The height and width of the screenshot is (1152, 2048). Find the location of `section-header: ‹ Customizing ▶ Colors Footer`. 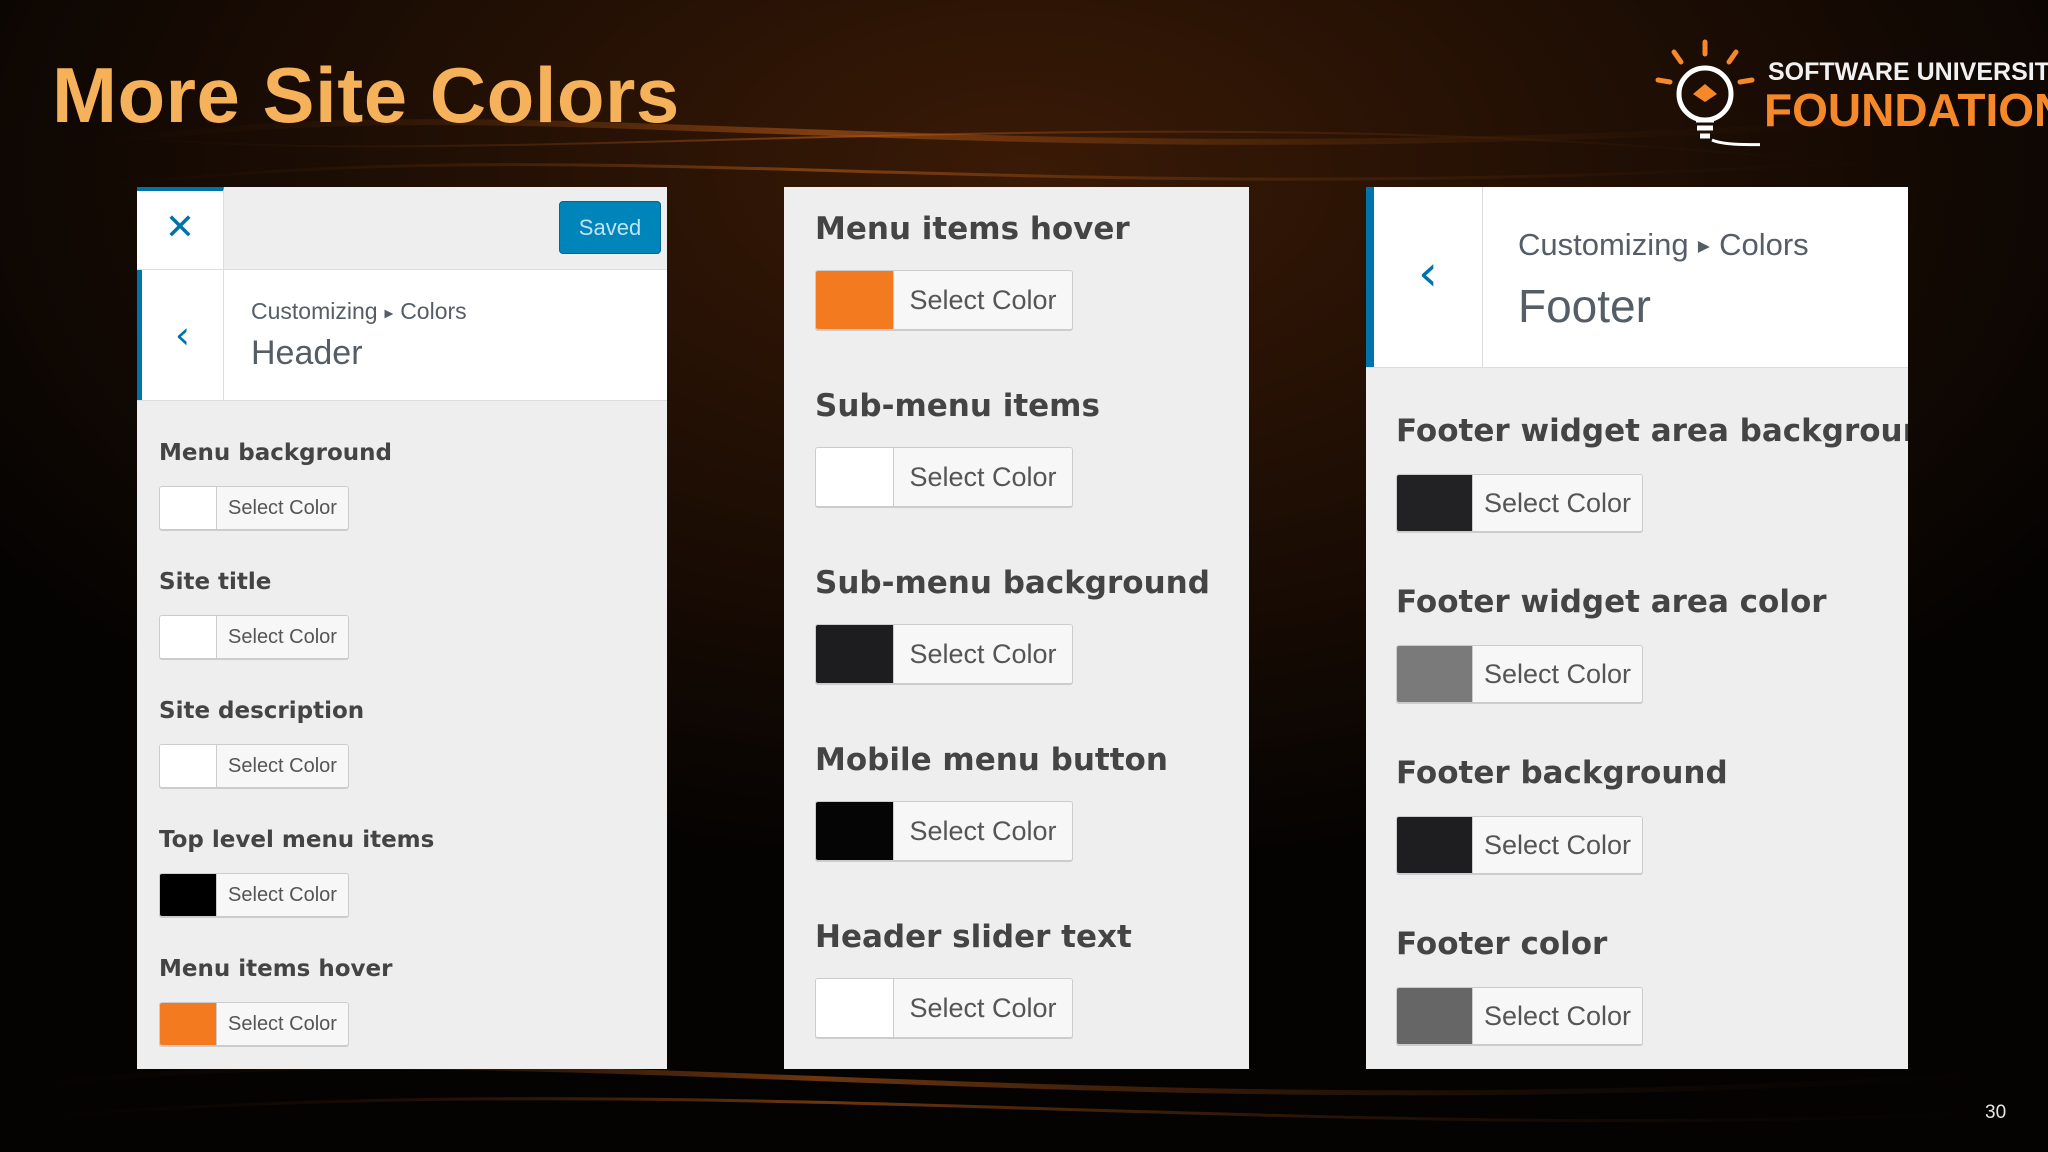

section-header: ‹ Customizing ▶ Colors Footer is located at coordinates (1637, 277).